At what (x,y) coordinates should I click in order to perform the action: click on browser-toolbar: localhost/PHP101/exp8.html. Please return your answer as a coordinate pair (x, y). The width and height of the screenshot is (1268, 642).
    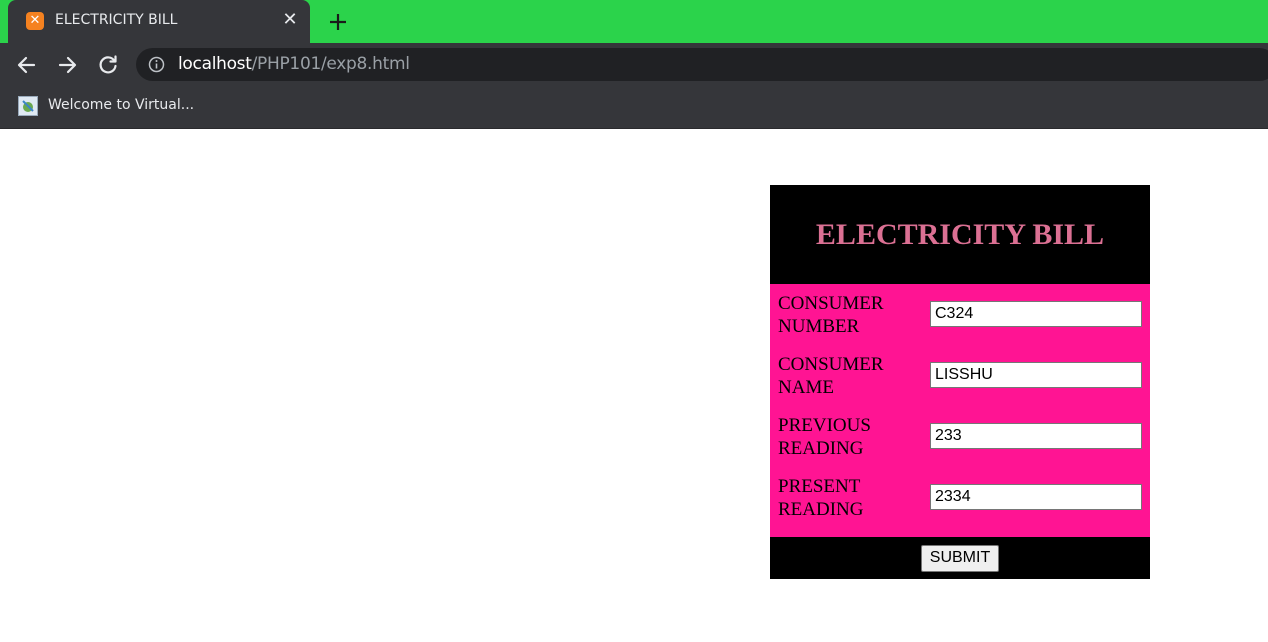
    Looking at the image, I should click on (634, 64).